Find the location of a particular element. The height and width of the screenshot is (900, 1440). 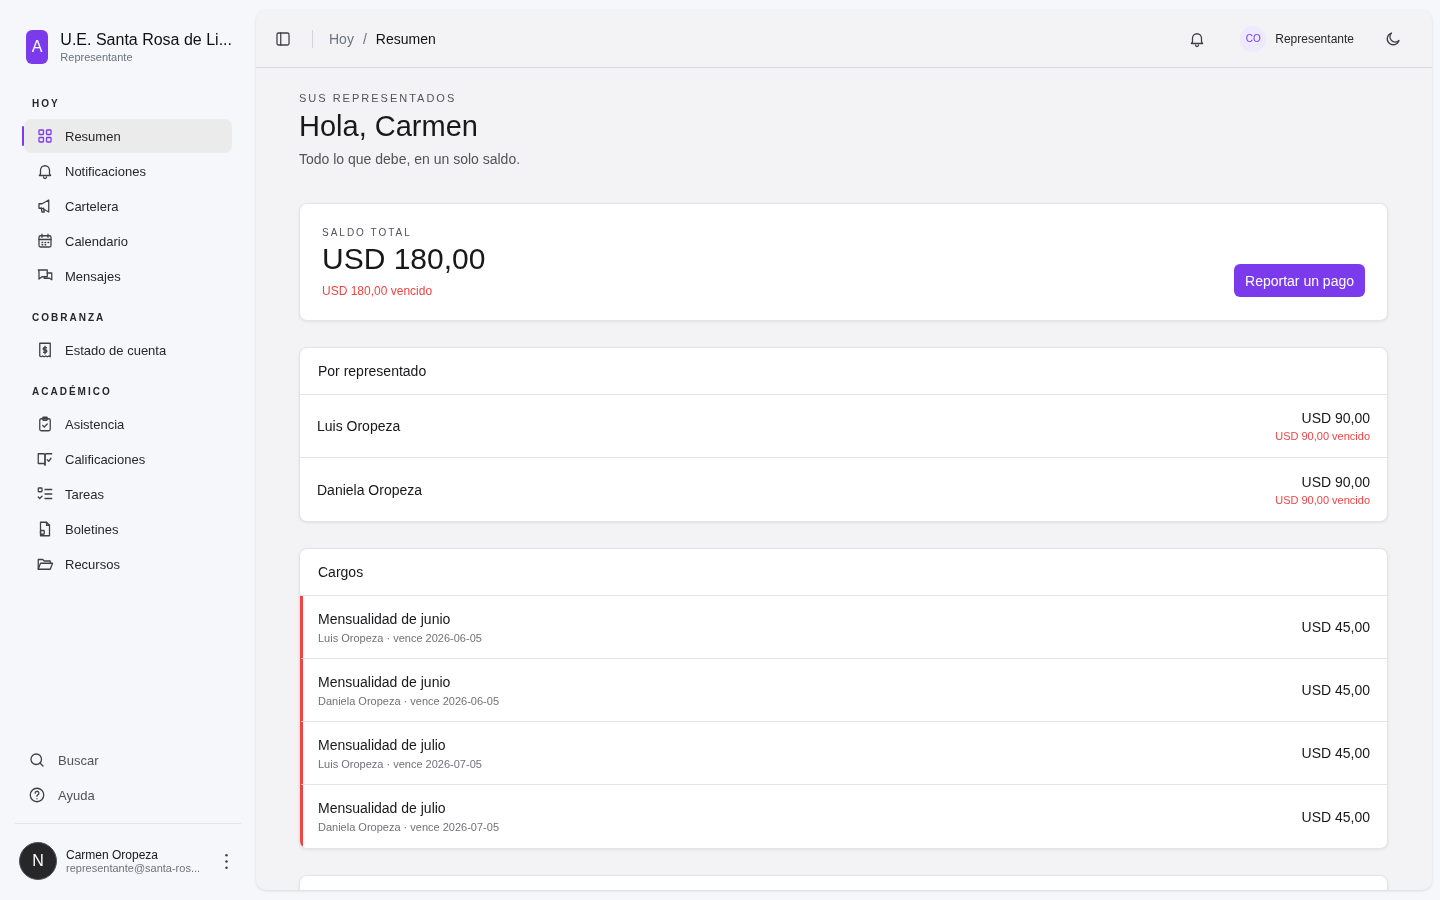

sidebar-item: Calificaciones is located at coordinates (128, 459).